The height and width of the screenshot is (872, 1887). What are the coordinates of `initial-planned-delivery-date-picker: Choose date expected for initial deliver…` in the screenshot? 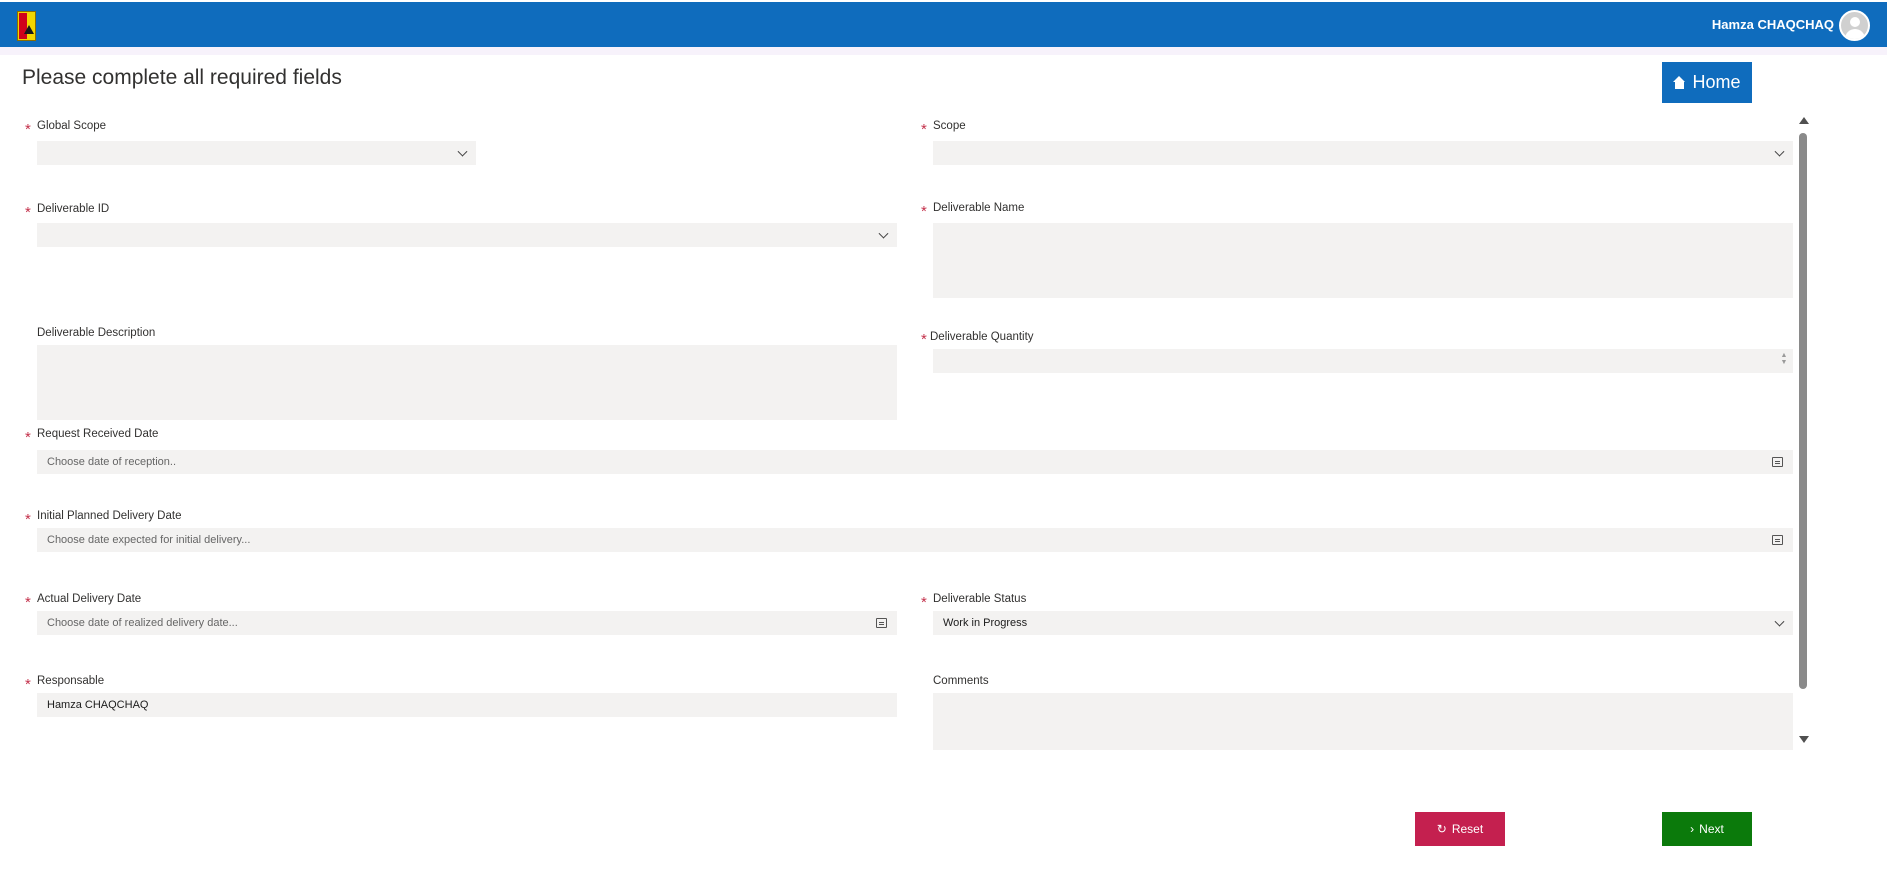 It's located at (915, 540).